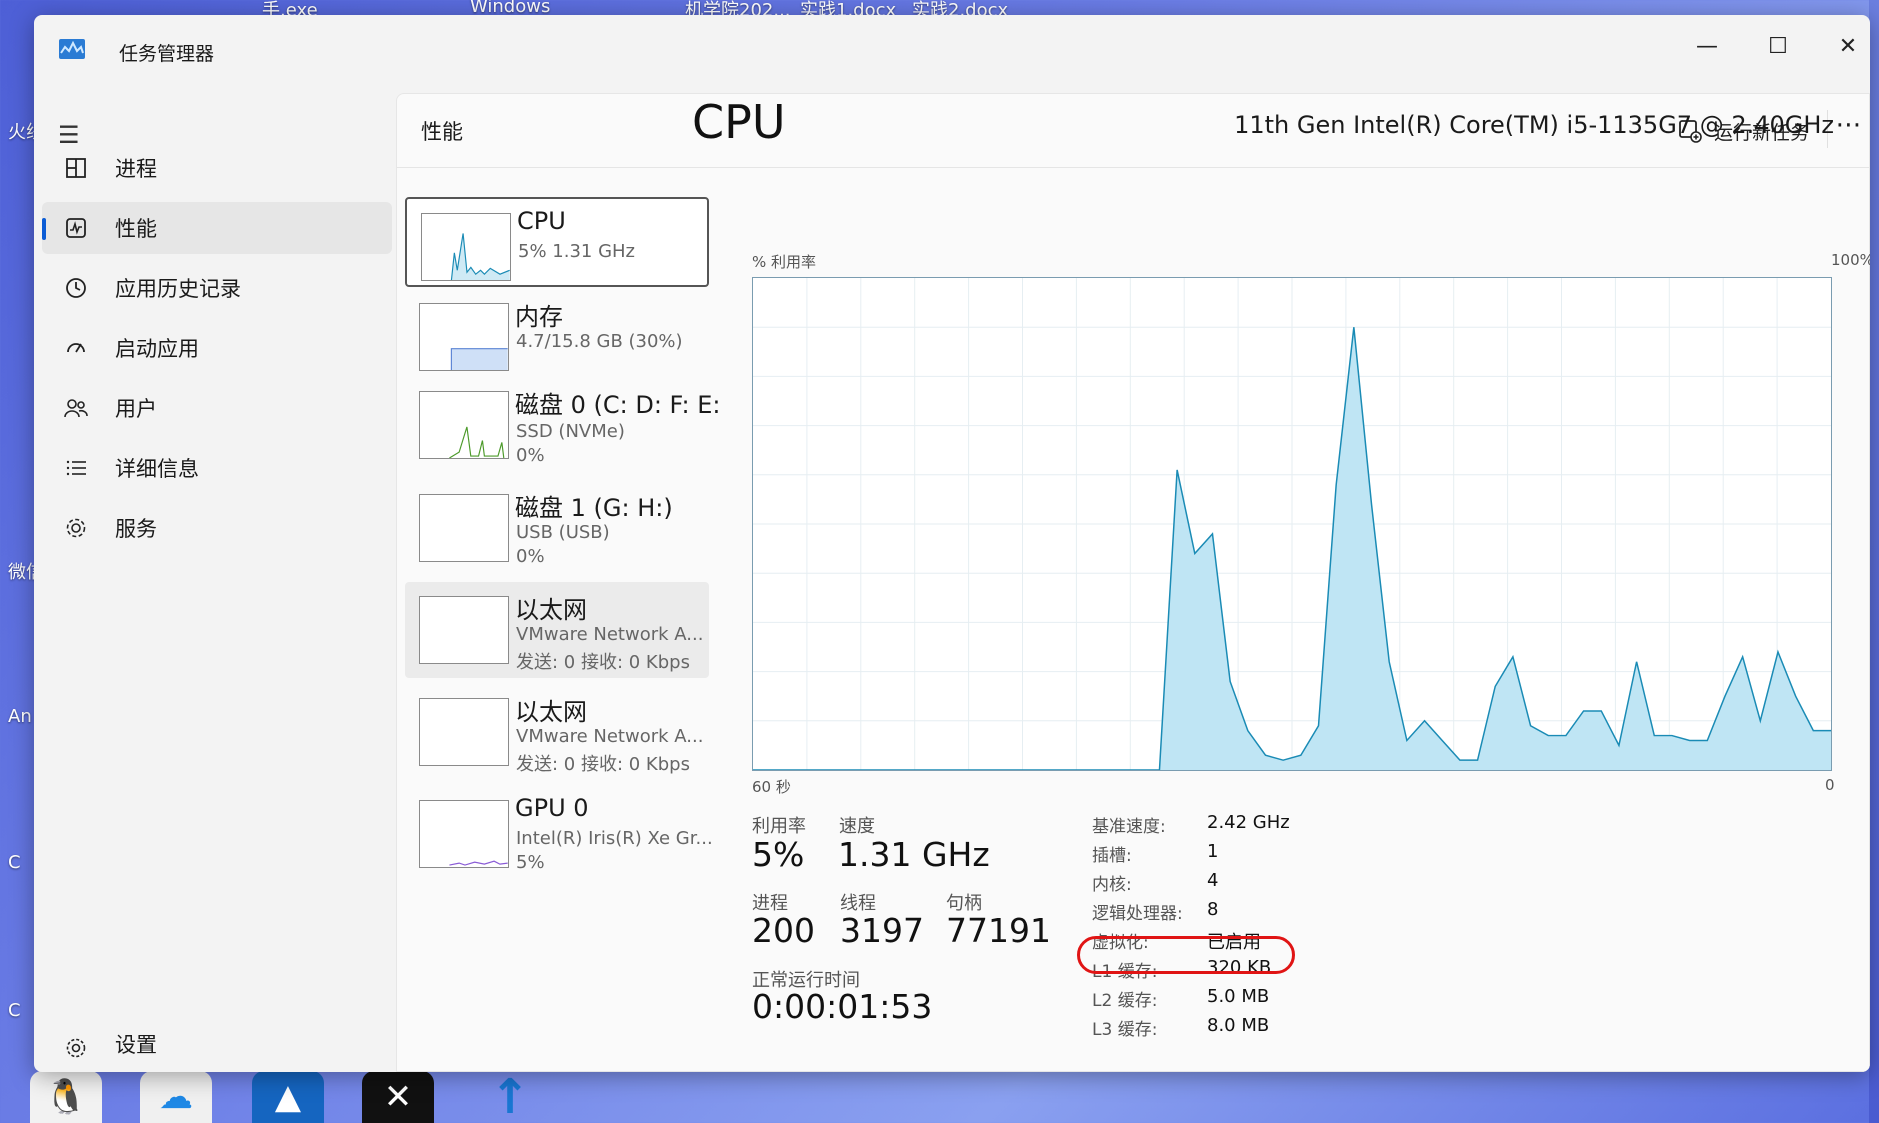  Describe the element at coordinates (570, 431) in the screenshot. I see `device-subtitle: SSD (NVMe)` at that location.